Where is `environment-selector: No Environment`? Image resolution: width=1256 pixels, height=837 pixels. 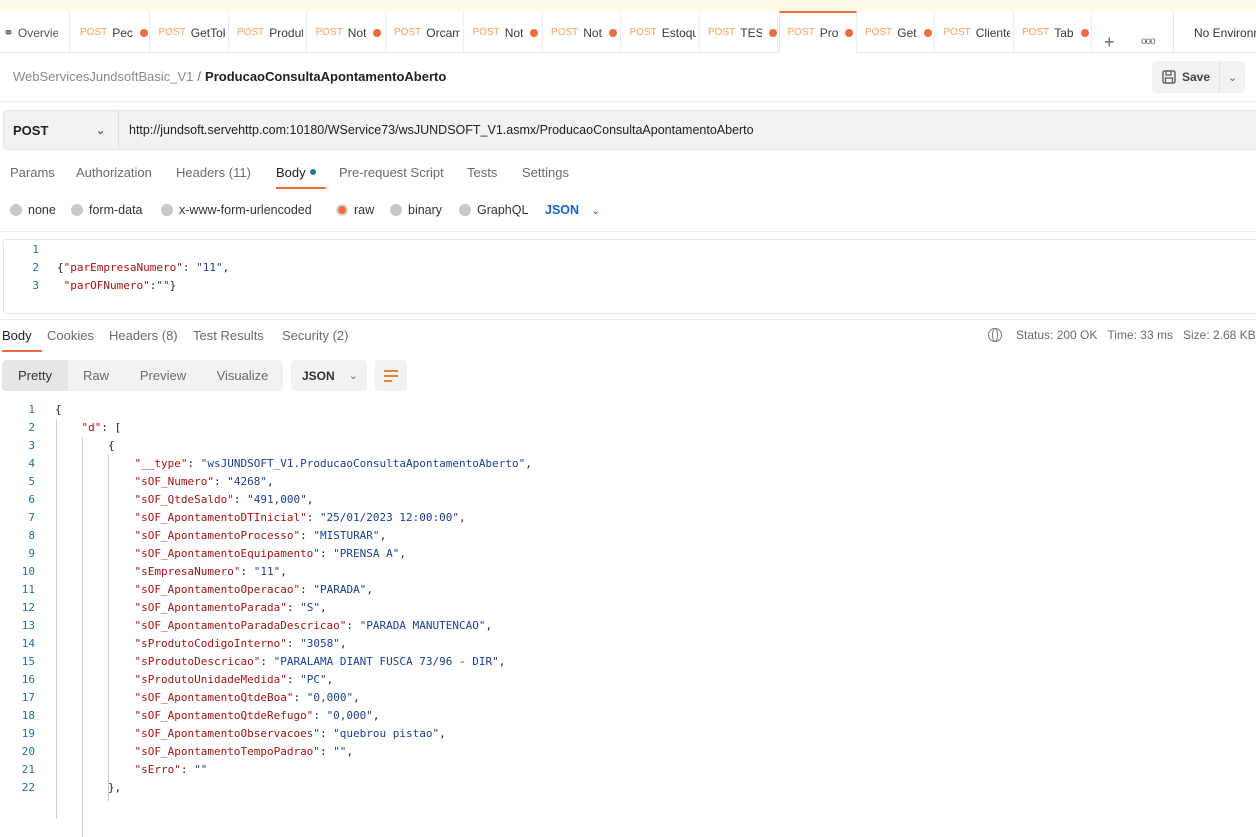
environment-selector: No Environment is located at coordinates (1214, 32).